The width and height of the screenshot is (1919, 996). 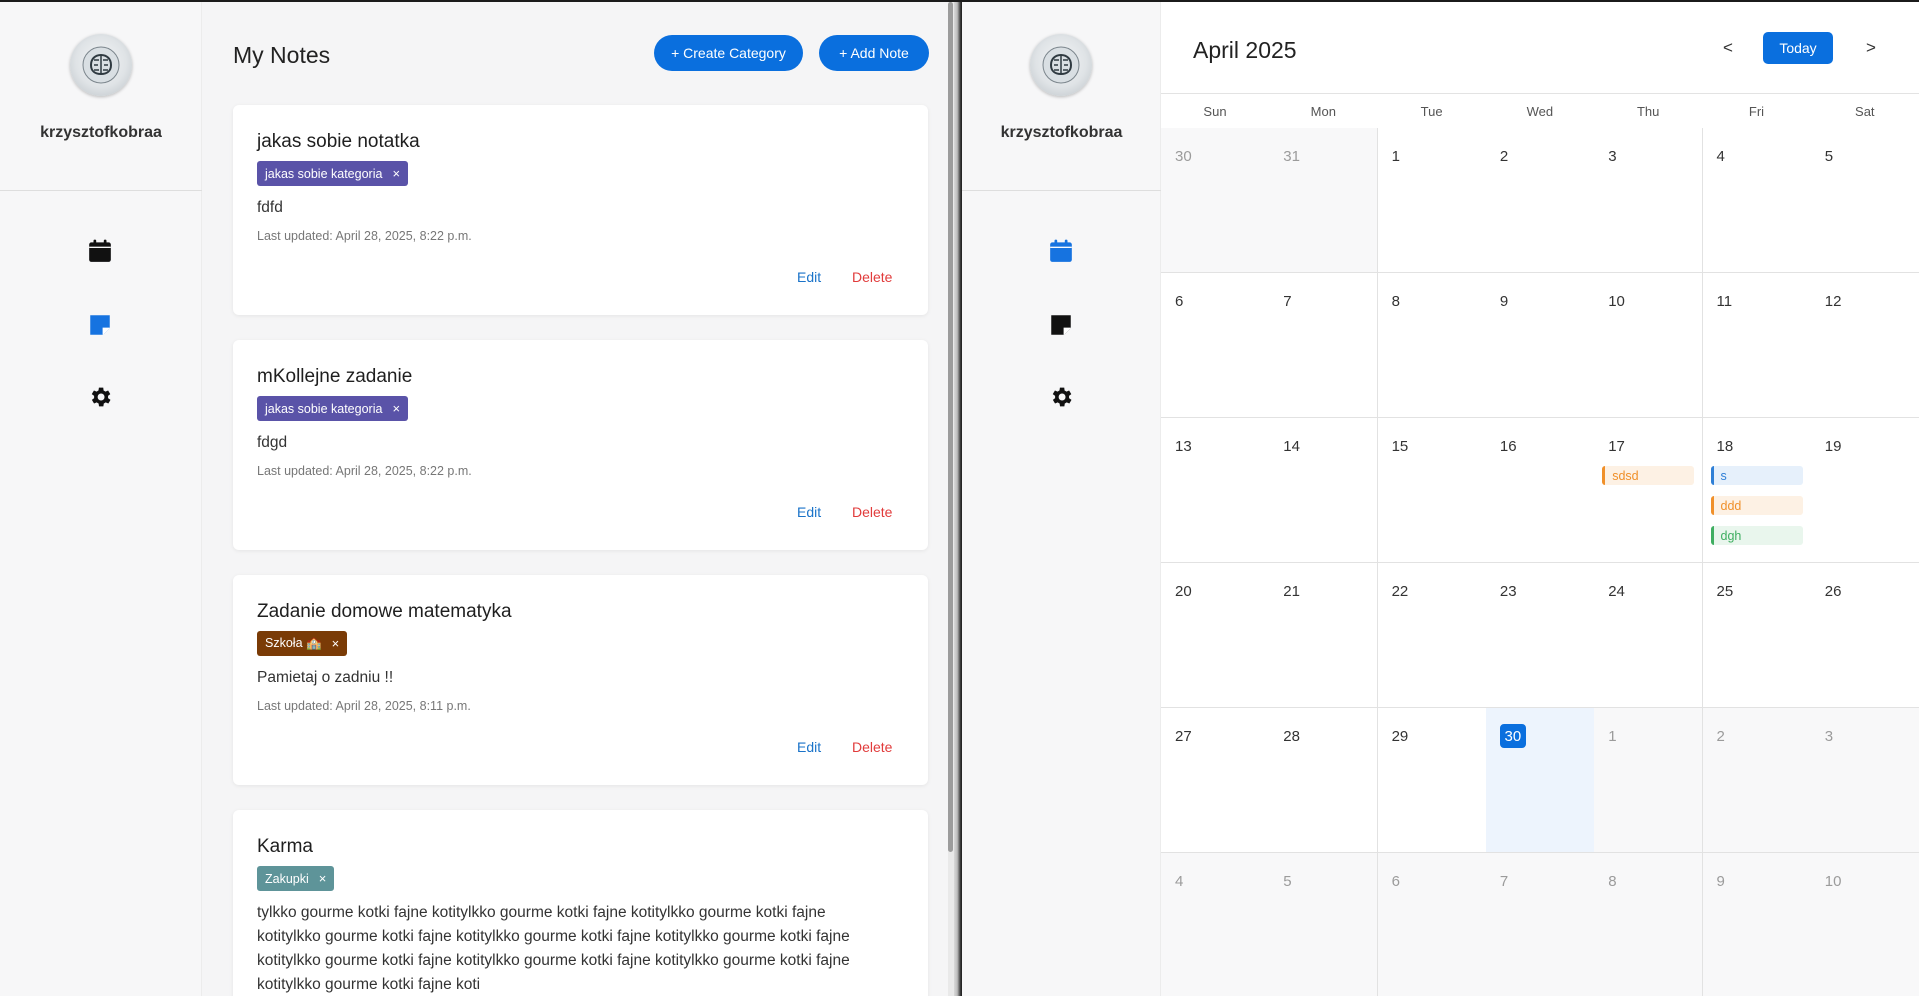 I want to click on day-number: 25, so click(x=1725, y=591).